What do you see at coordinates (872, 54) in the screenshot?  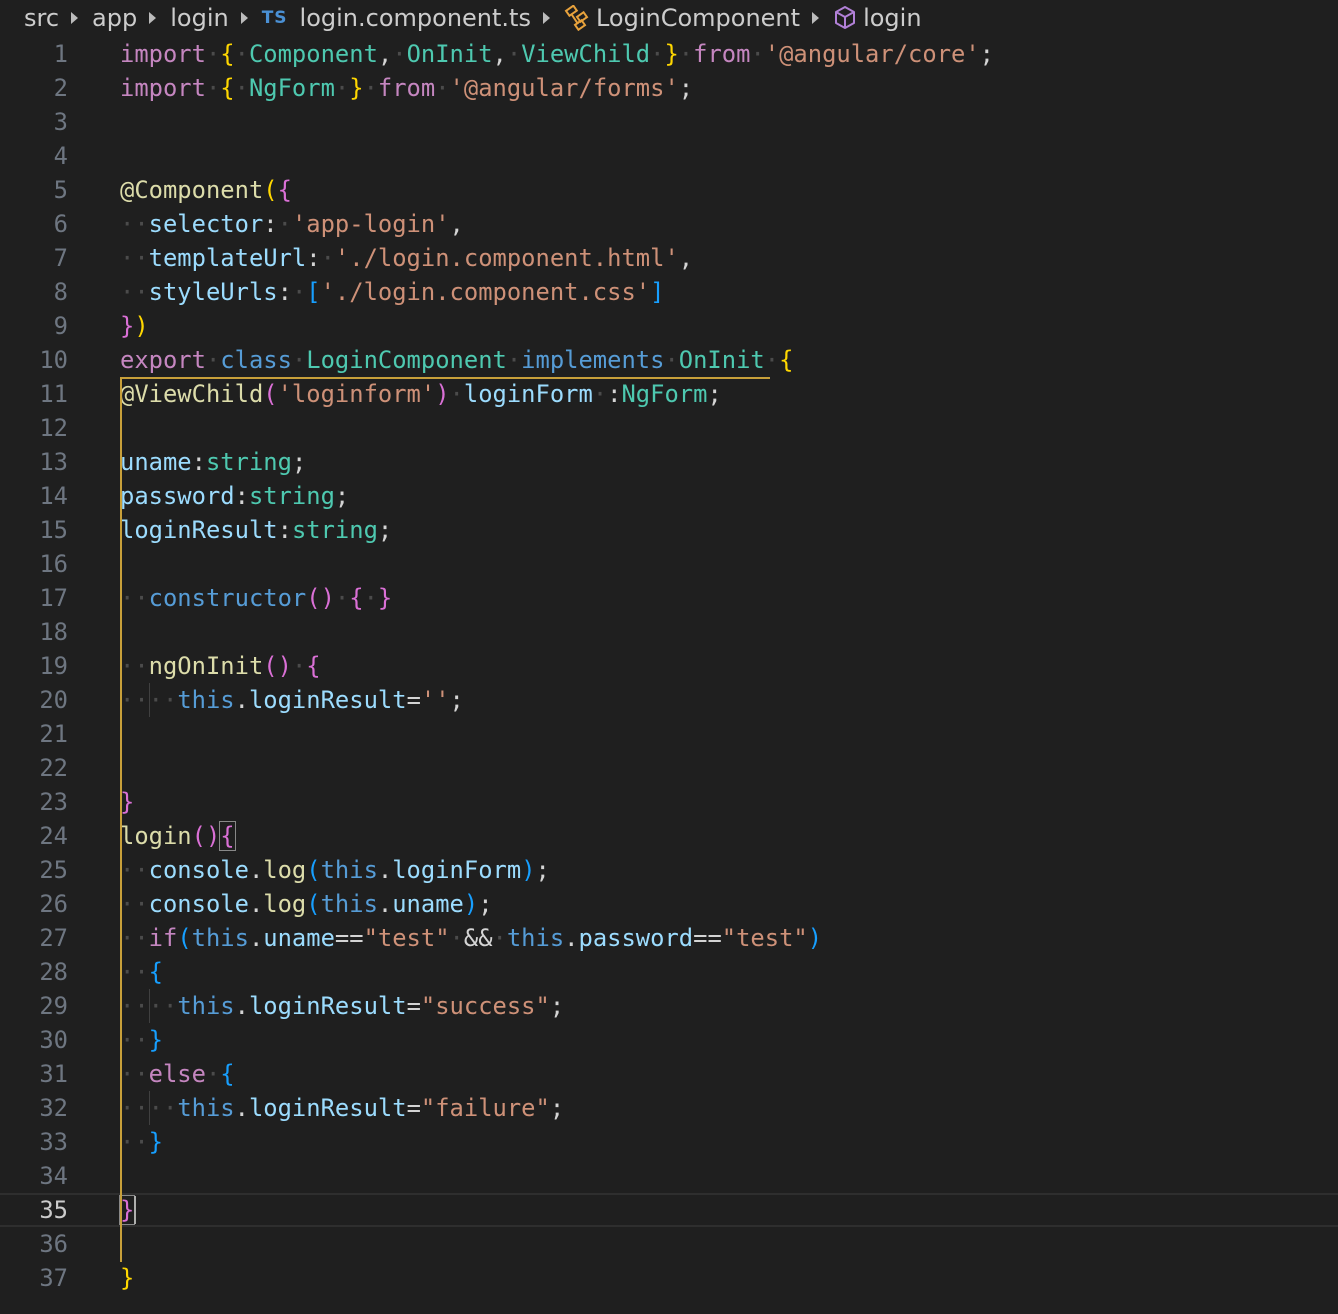 I see `code-token: '@angular/core'` at bounding box center [872, 54].